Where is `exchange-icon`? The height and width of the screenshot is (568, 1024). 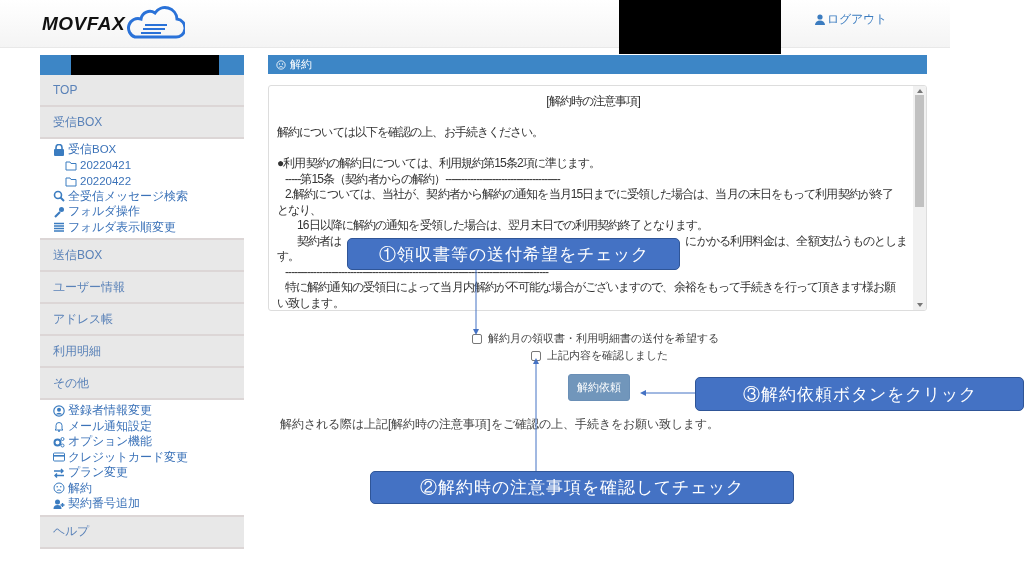
exchange-icon is located at coordinates (59, 472).